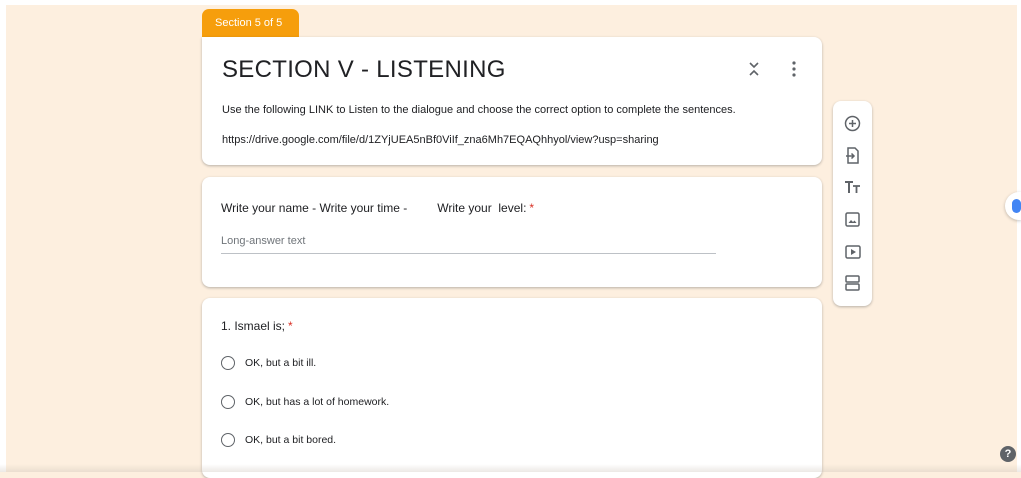 The width and height of the screenshot is (1021, 478). I want to click on add-title-icon, so click(852, 187).